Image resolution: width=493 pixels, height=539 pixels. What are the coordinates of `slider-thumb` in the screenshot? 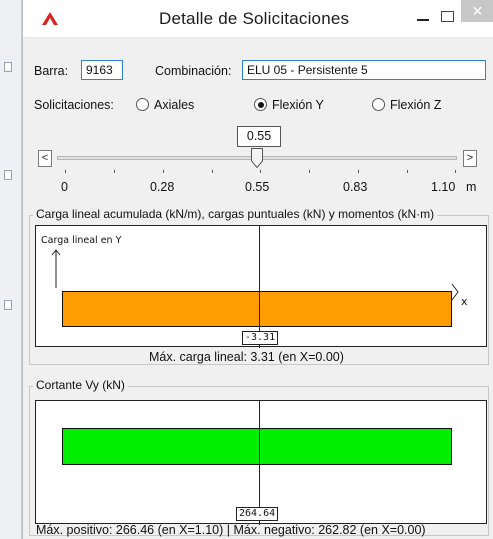 It's located at (257, 158).